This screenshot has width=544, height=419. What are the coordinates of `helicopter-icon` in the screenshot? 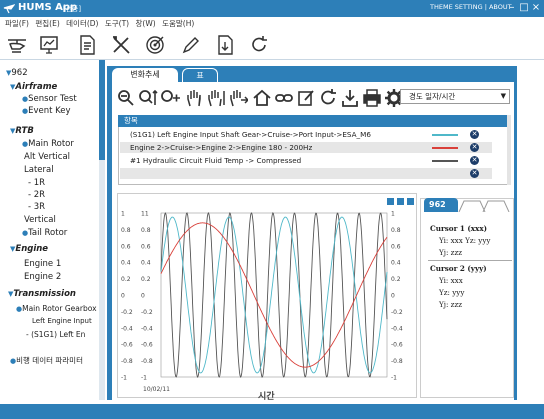 It's located at (17, 45).